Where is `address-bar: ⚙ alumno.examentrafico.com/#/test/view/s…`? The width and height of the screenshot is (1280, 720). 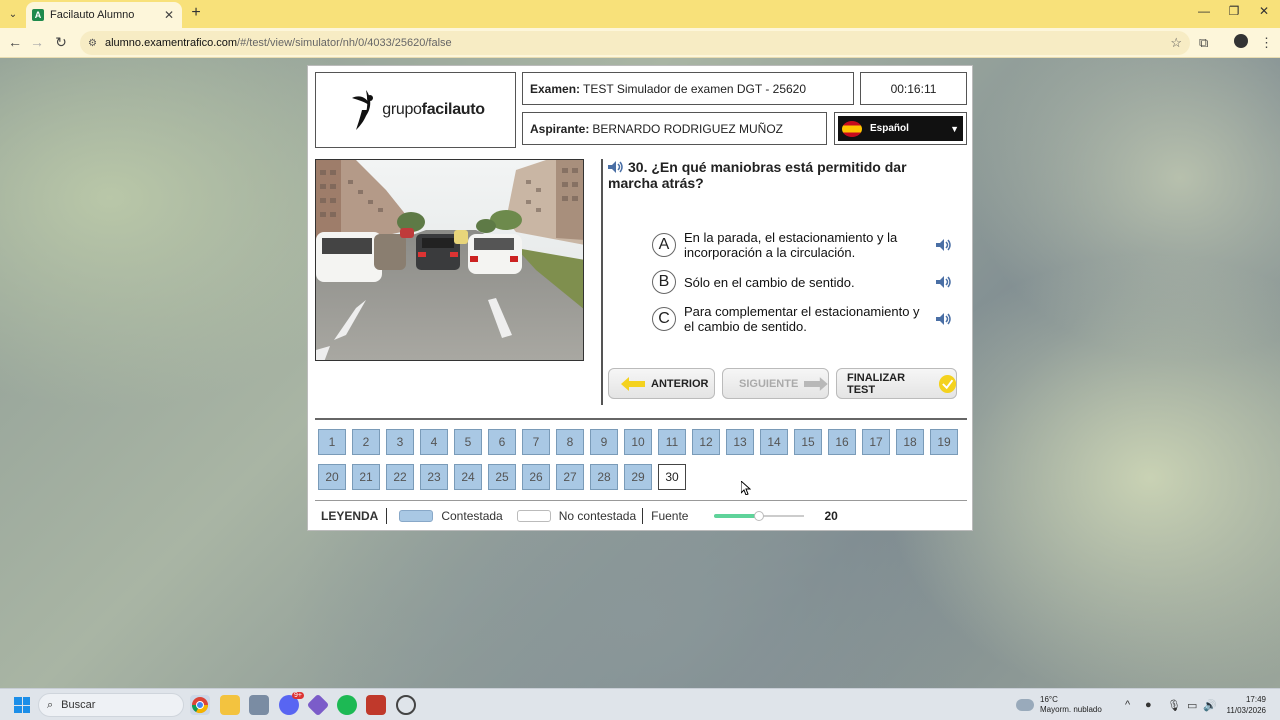
address-bar: ⚙ alumno.examentrafico.com/#/test/view/s… is located at coordinates (635, 43).